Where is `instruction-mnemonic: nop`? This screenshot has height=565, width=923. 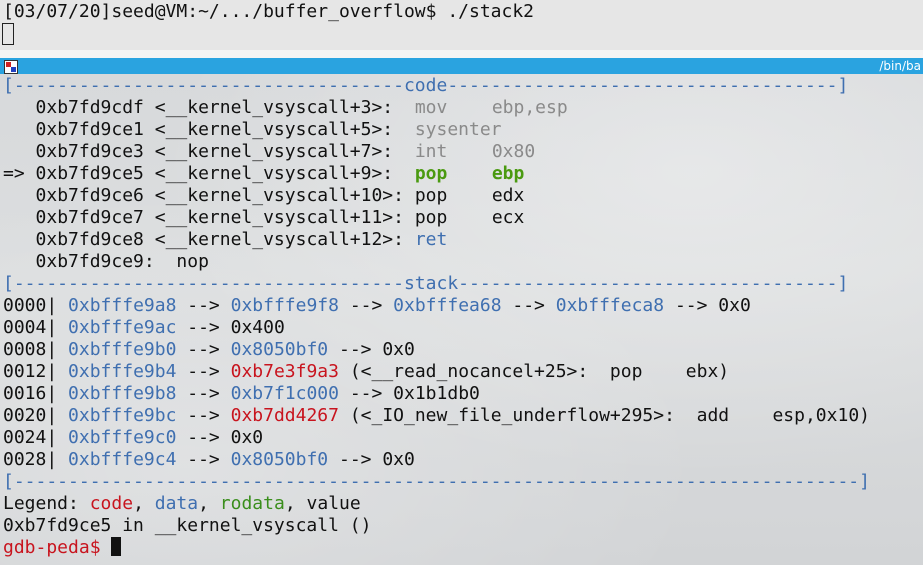
instruction-mnemonic: nop is located at coordinates (192, 261).